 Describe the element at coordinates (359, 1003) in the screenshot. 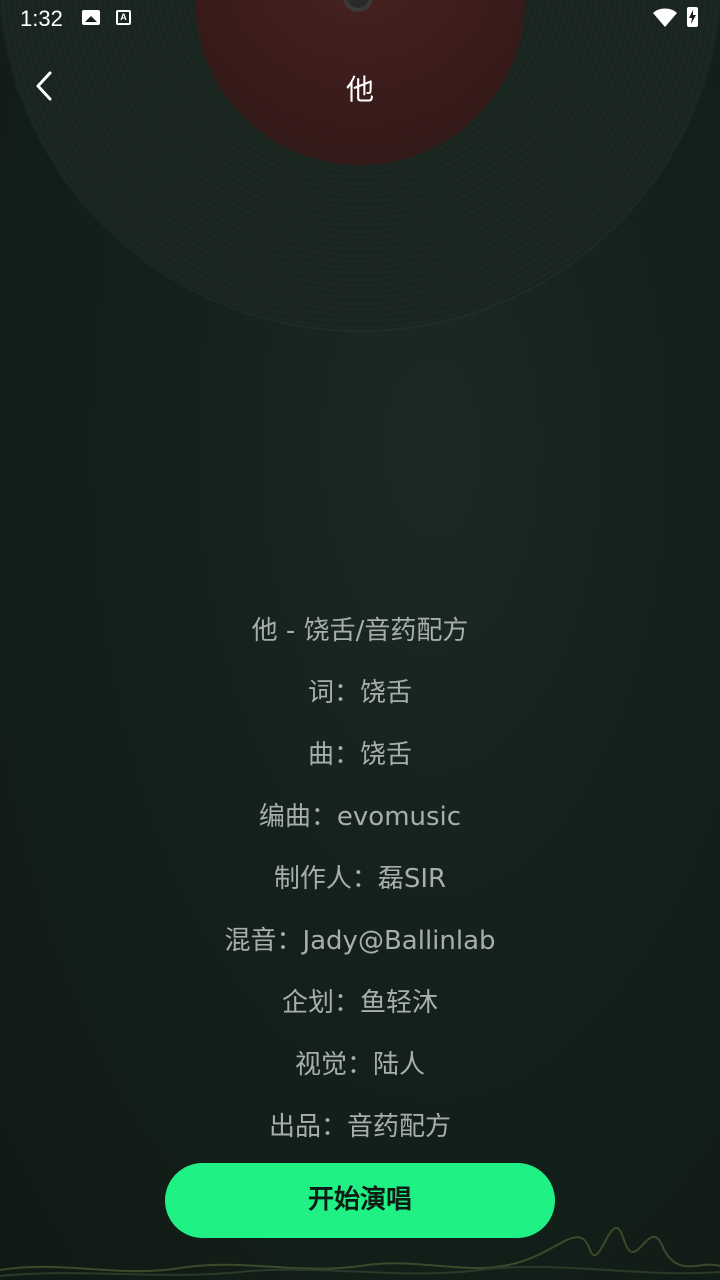

I see `credit-planning: 企划：鱼轻沐` at that location.